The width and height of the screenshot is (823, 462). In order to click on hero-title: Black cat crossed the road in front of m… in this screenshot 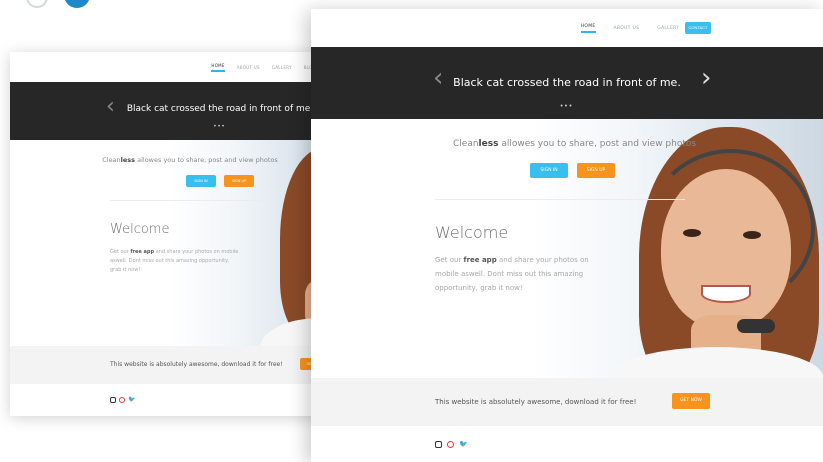, I will do `click(567, 82)`.